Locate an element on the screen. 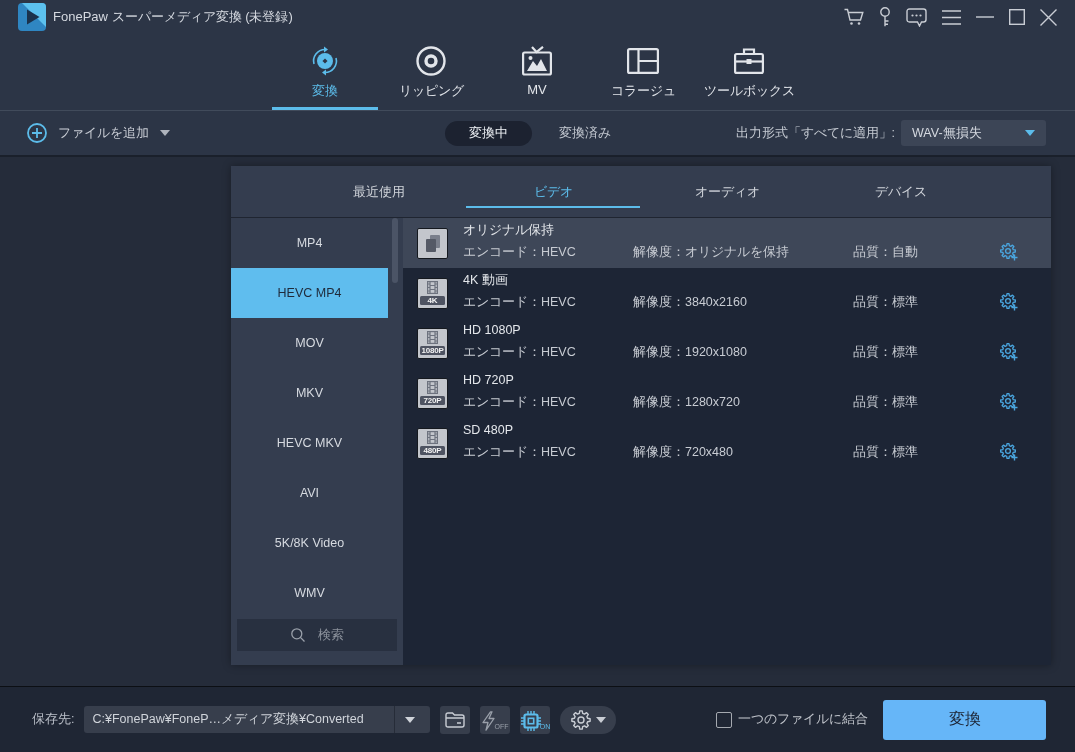 This screenshot has height=752, width=1075. nav-tab: コラージュ is located at coordinates (643, 72).